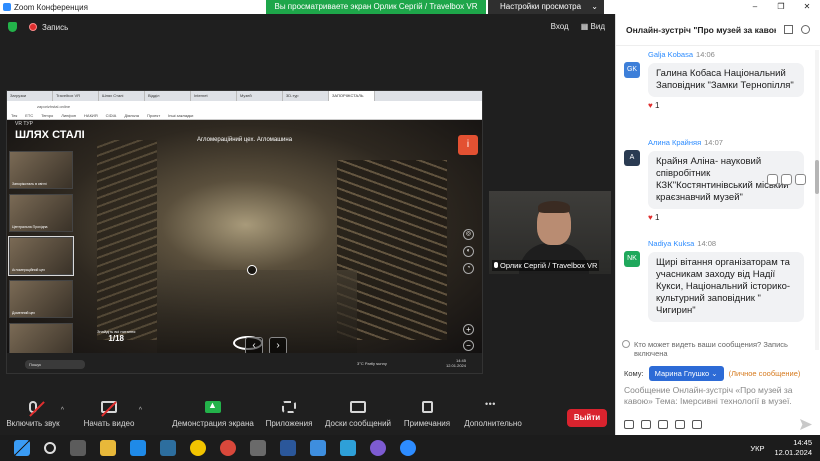 This screenshot has height=461, width=820. I want to click on window-controls: – ❐ ✕, so click(781, 7).